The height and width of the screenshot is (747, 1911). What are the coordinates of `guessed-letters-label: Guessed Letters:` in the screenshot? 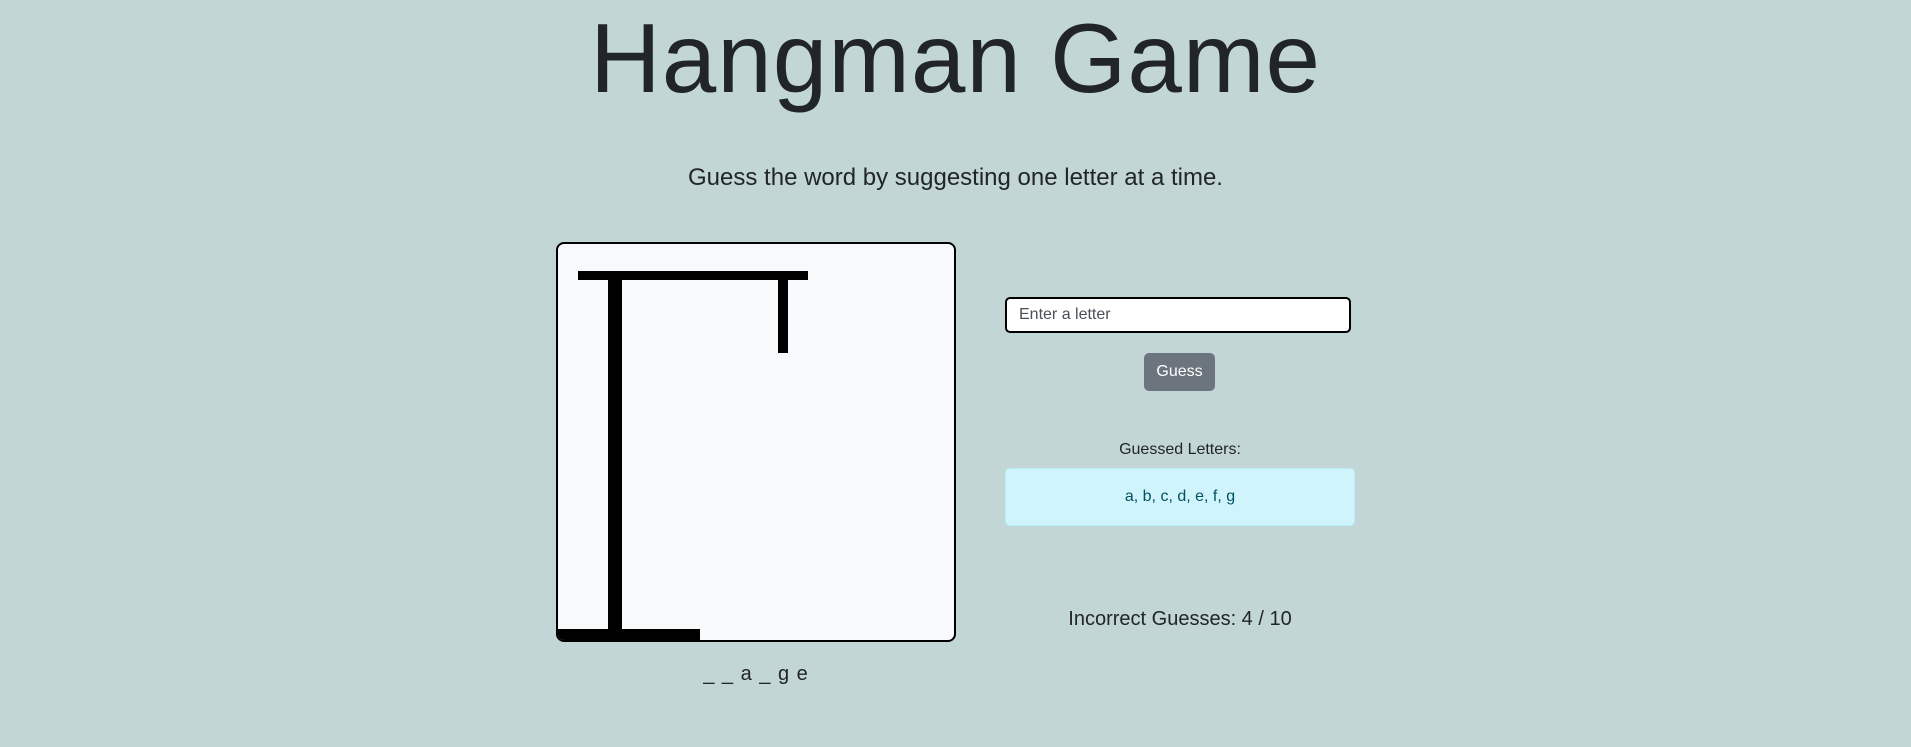 It's located at (1180, 449).